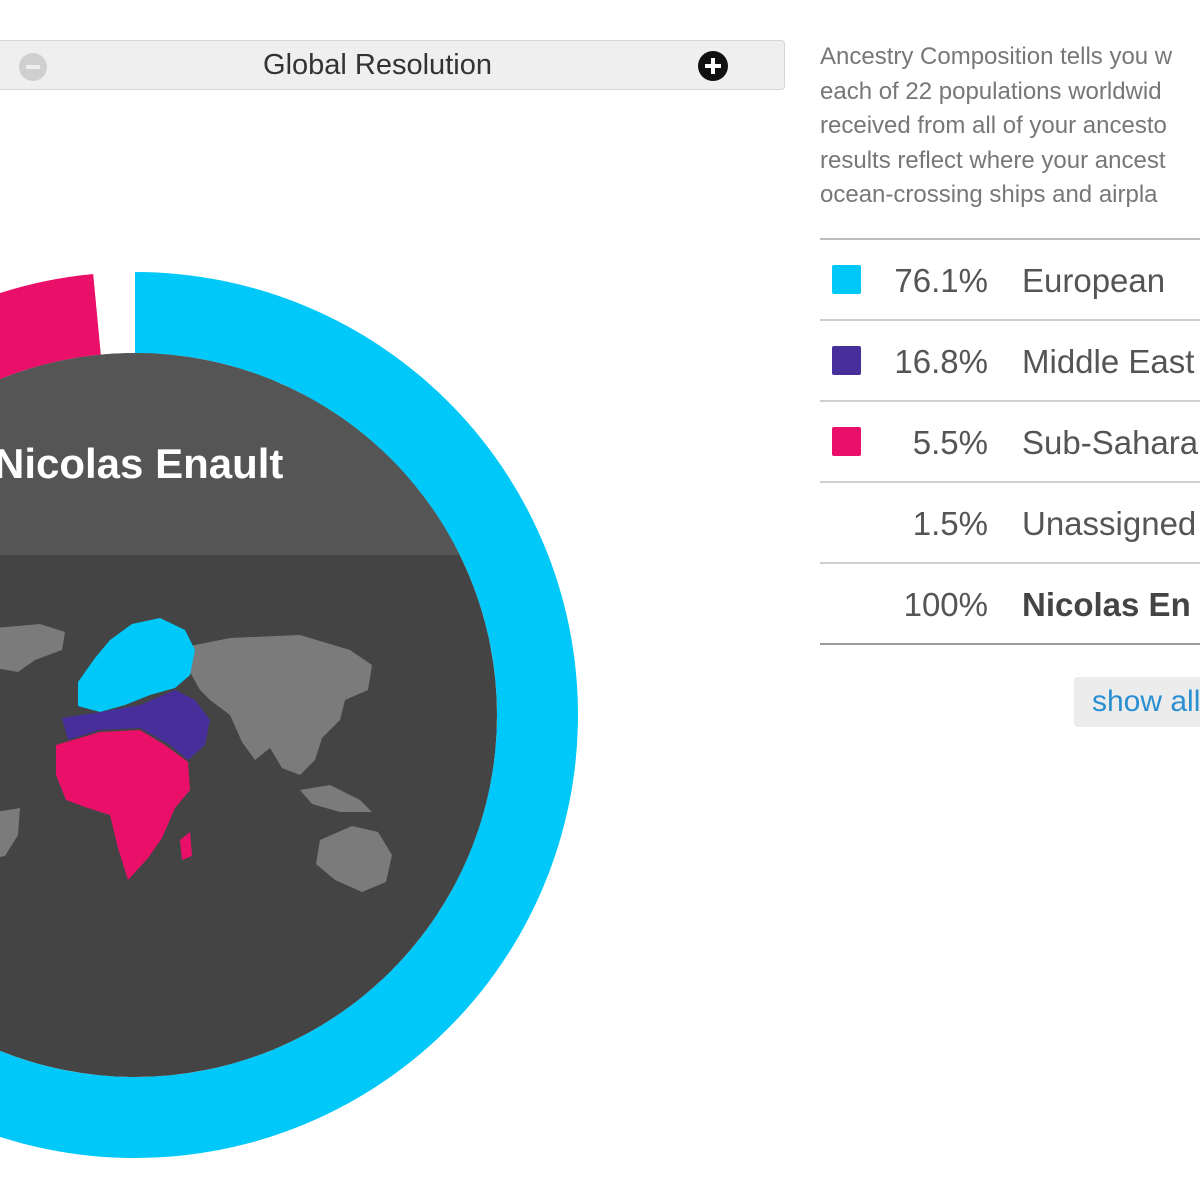 This screenshot has height=1200, width=1200. I want to click on legend-percent: 16.8%, so click(941, 361).